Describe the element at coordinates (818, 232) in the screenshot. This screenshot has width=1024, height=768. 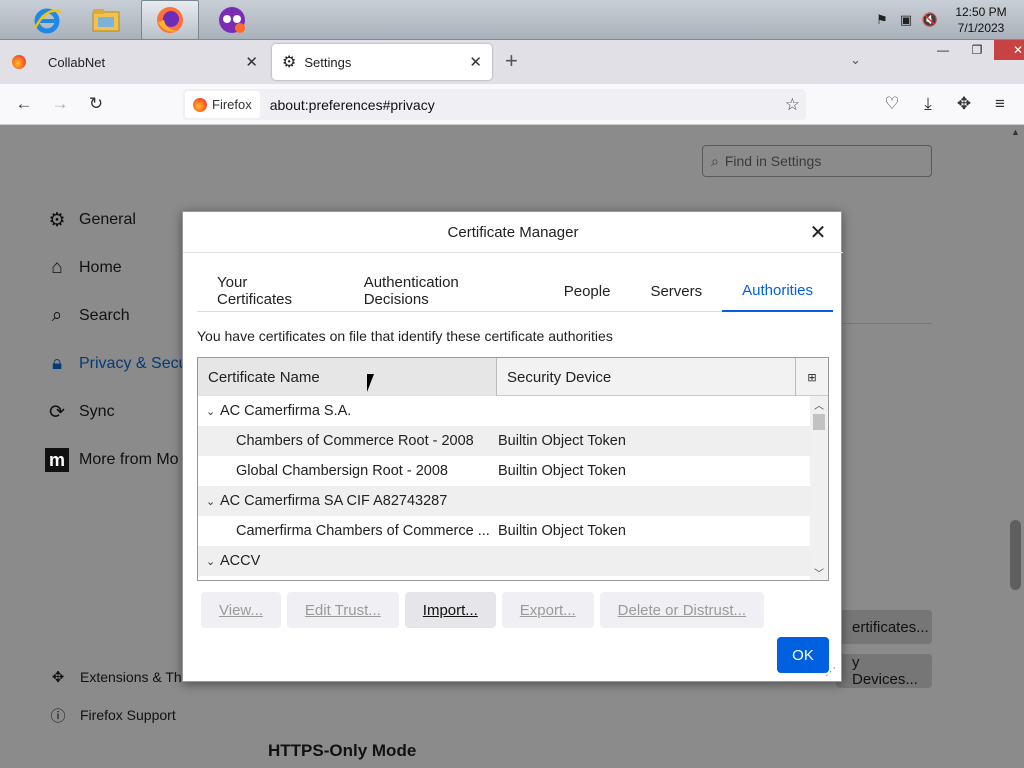
I see `close-icon: ✕` at that location.